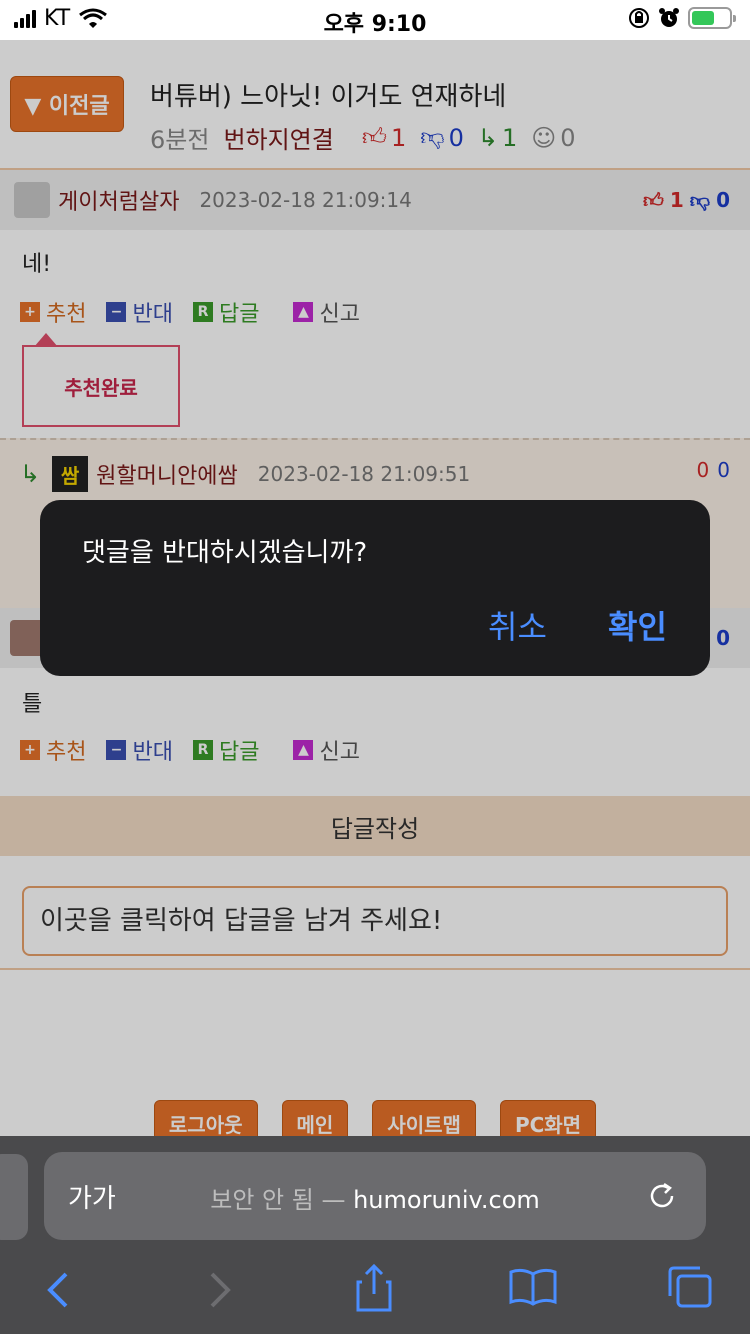 The image size is (750, 1334). Describe the element at coordinates (690, 1289) in the screenshot. I see `tabs-icon` at that location.